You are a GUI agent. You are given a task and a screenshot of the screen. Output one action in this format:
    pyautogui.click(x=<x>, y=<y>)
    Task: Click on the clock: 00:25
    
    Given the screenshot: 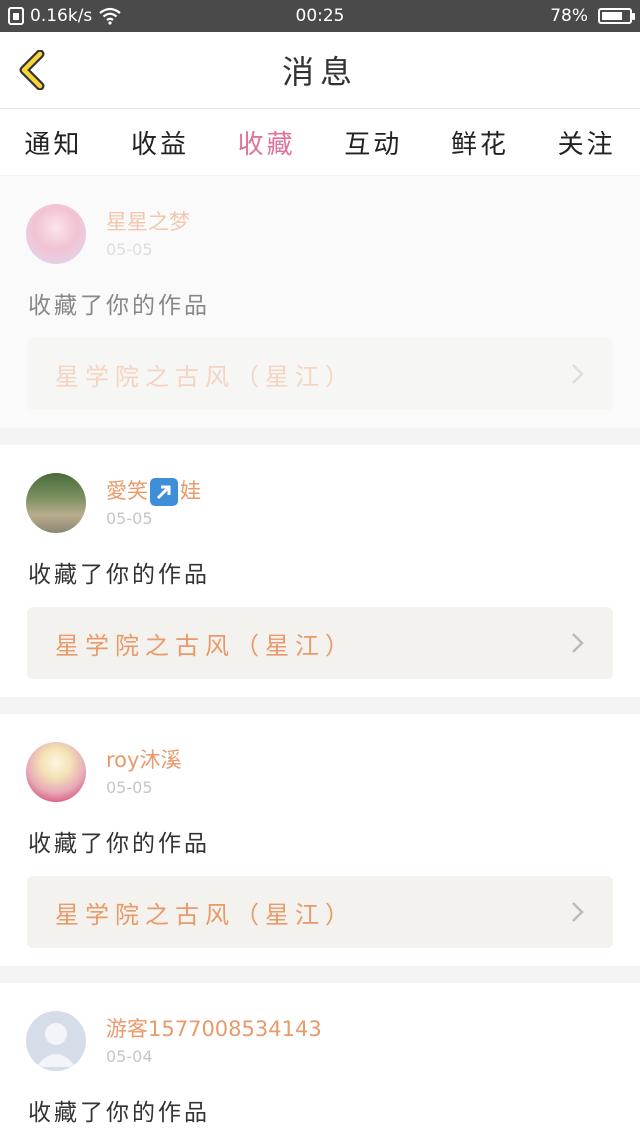 What is the action you would take?
    pyautogui.click(x=320, y=16)
    